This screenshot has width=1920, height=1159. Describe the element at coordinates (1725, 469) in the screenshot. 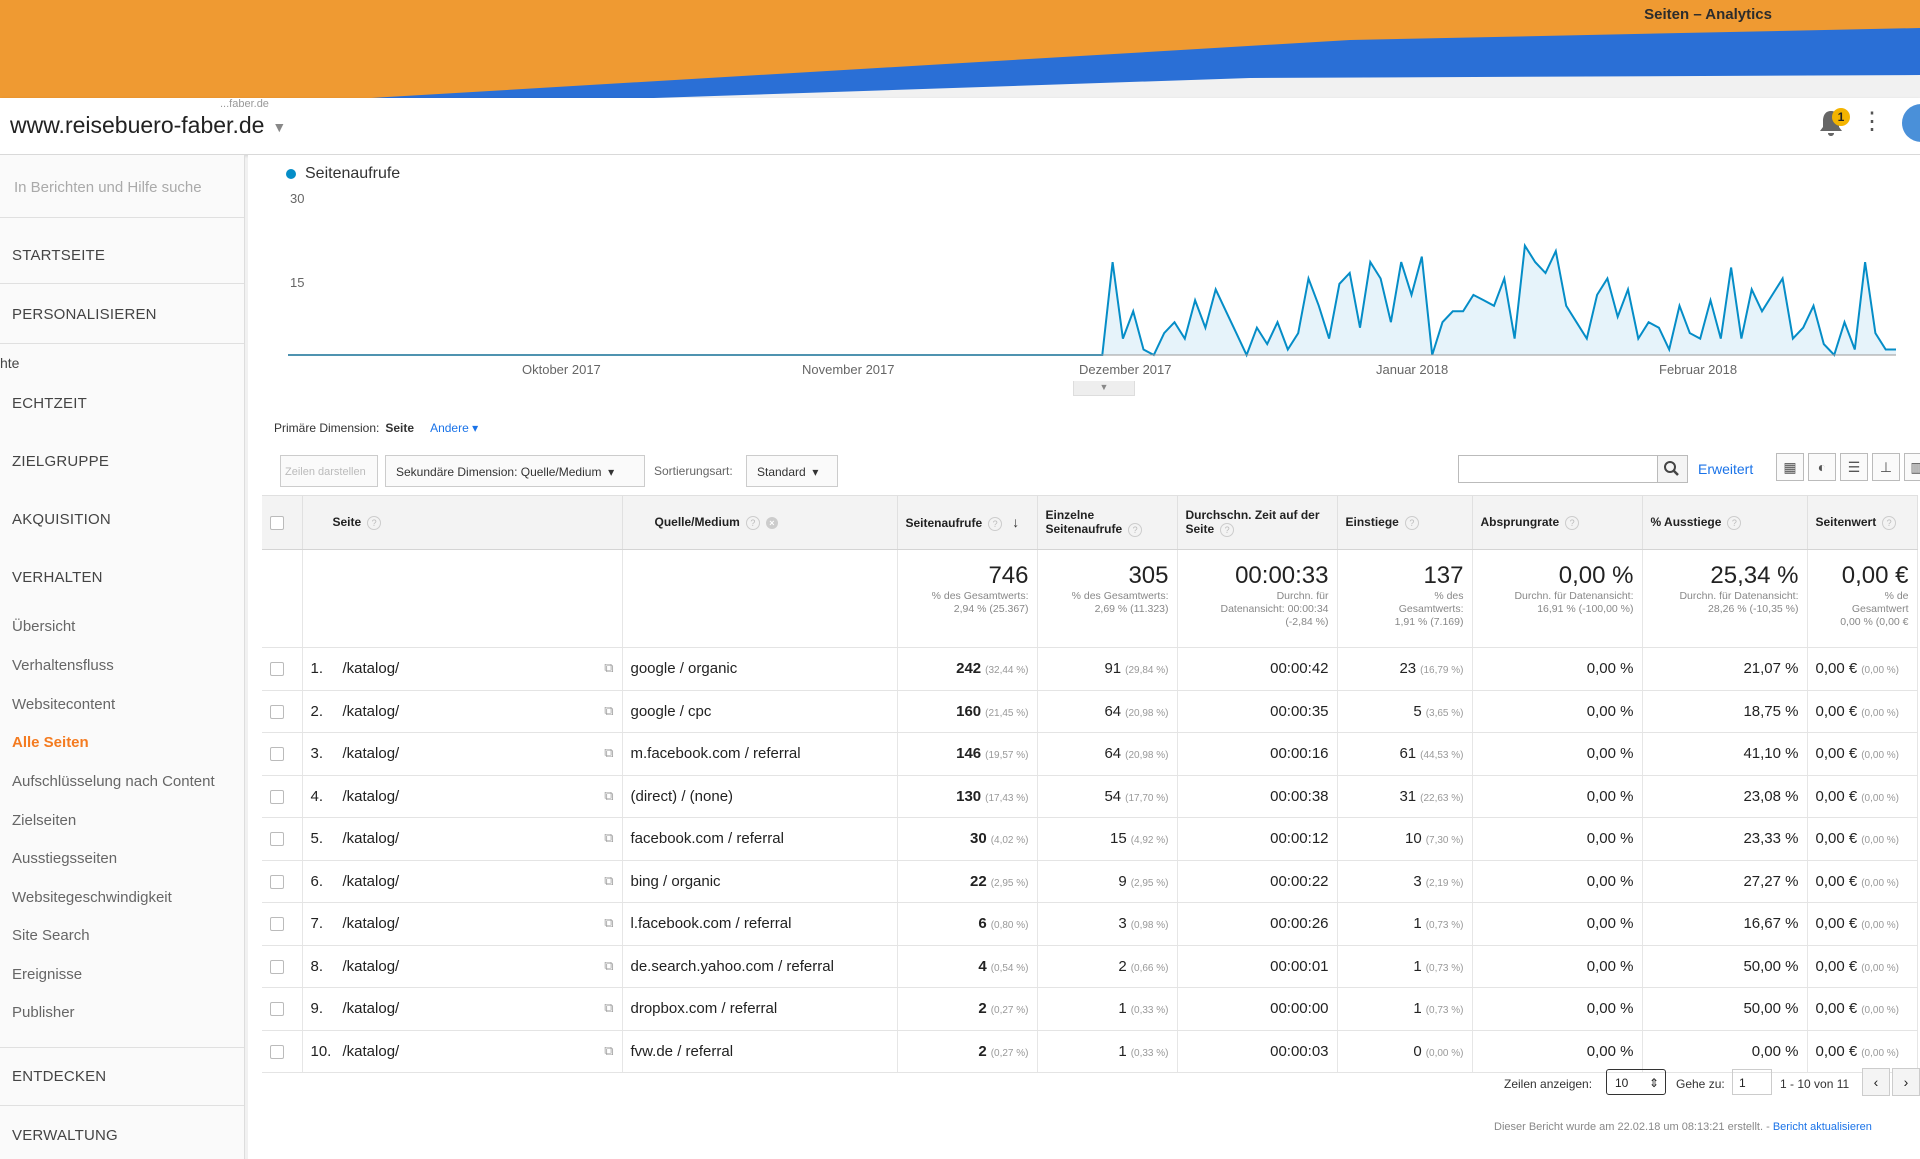

I see `advanced-filter-link: Erweitert` at that location.